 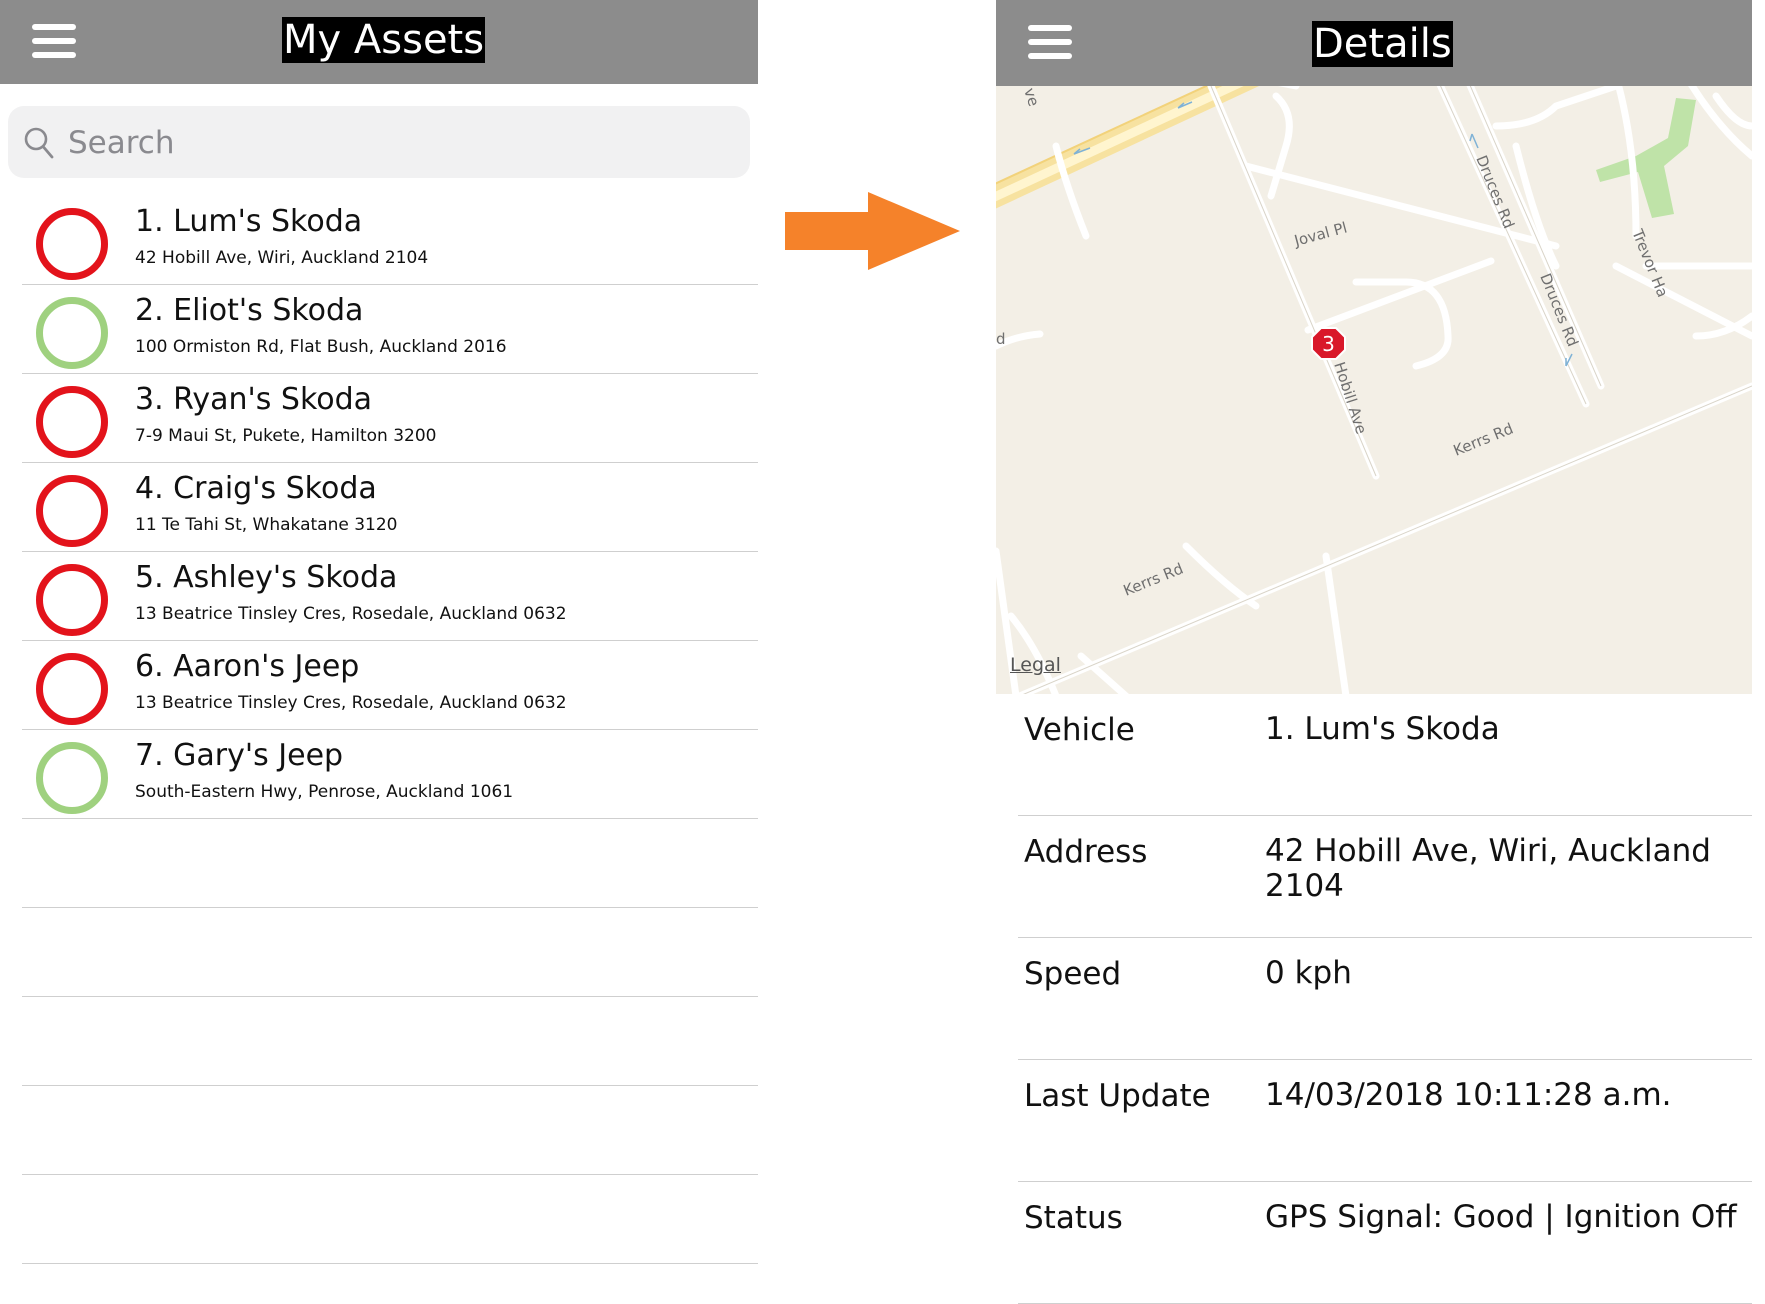 I want to click on road-label: ve, so click(x=1031, y=97).